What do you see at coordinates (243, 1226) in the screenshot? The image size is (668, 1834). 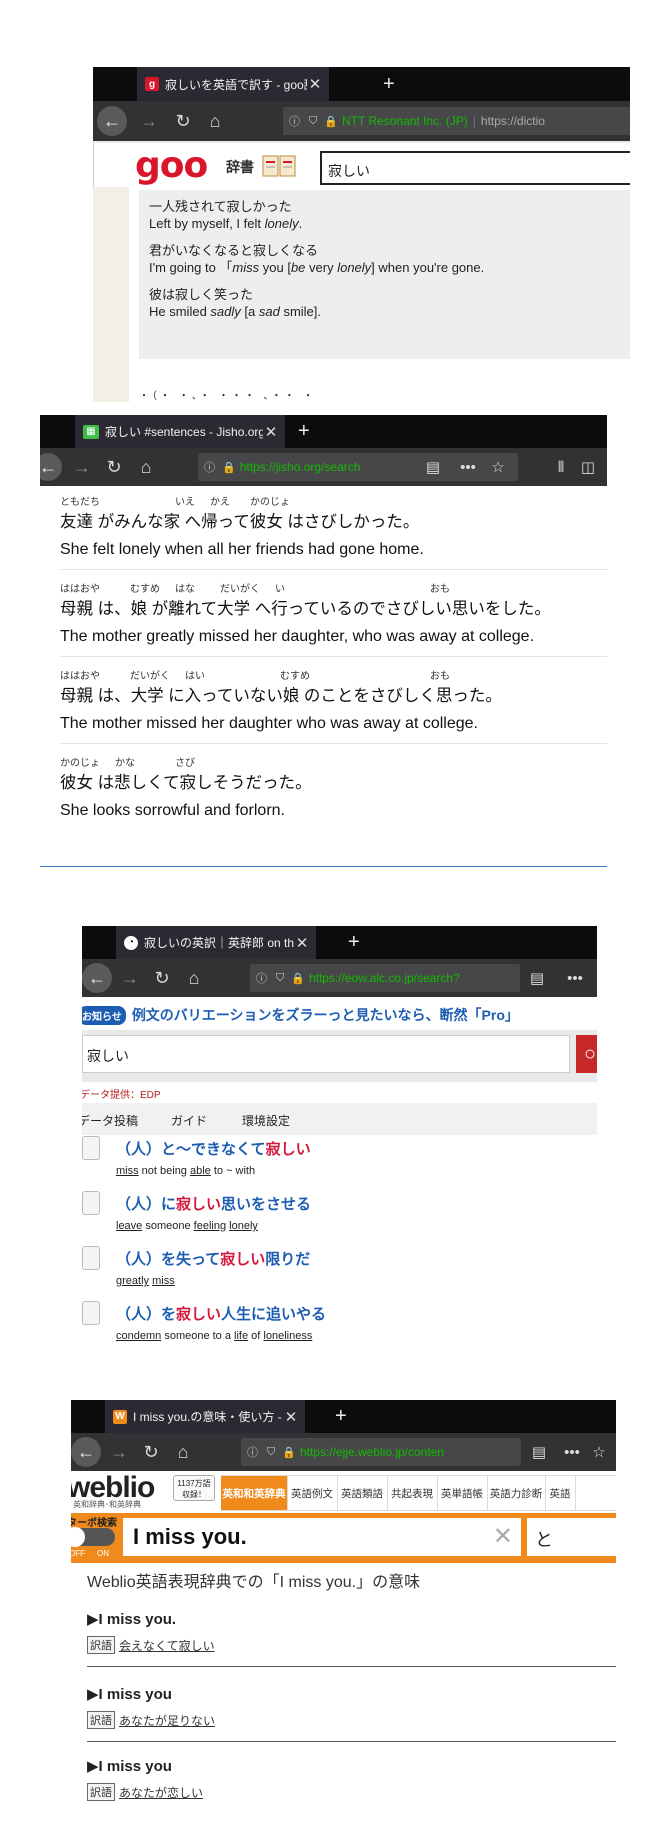 I see `word-link: lonely` at bounding box center [243, 1226].